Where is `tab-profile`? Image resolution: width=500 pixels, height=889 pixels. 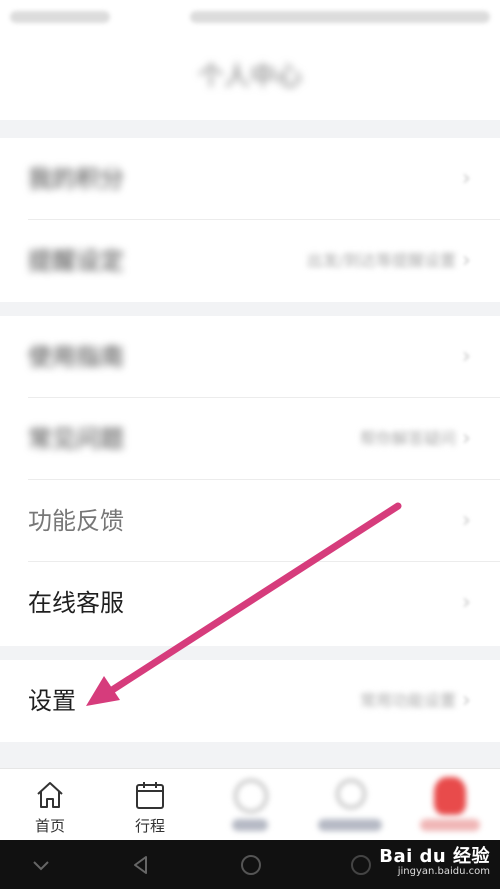 tab-profile is located at coordinates (450, 805).